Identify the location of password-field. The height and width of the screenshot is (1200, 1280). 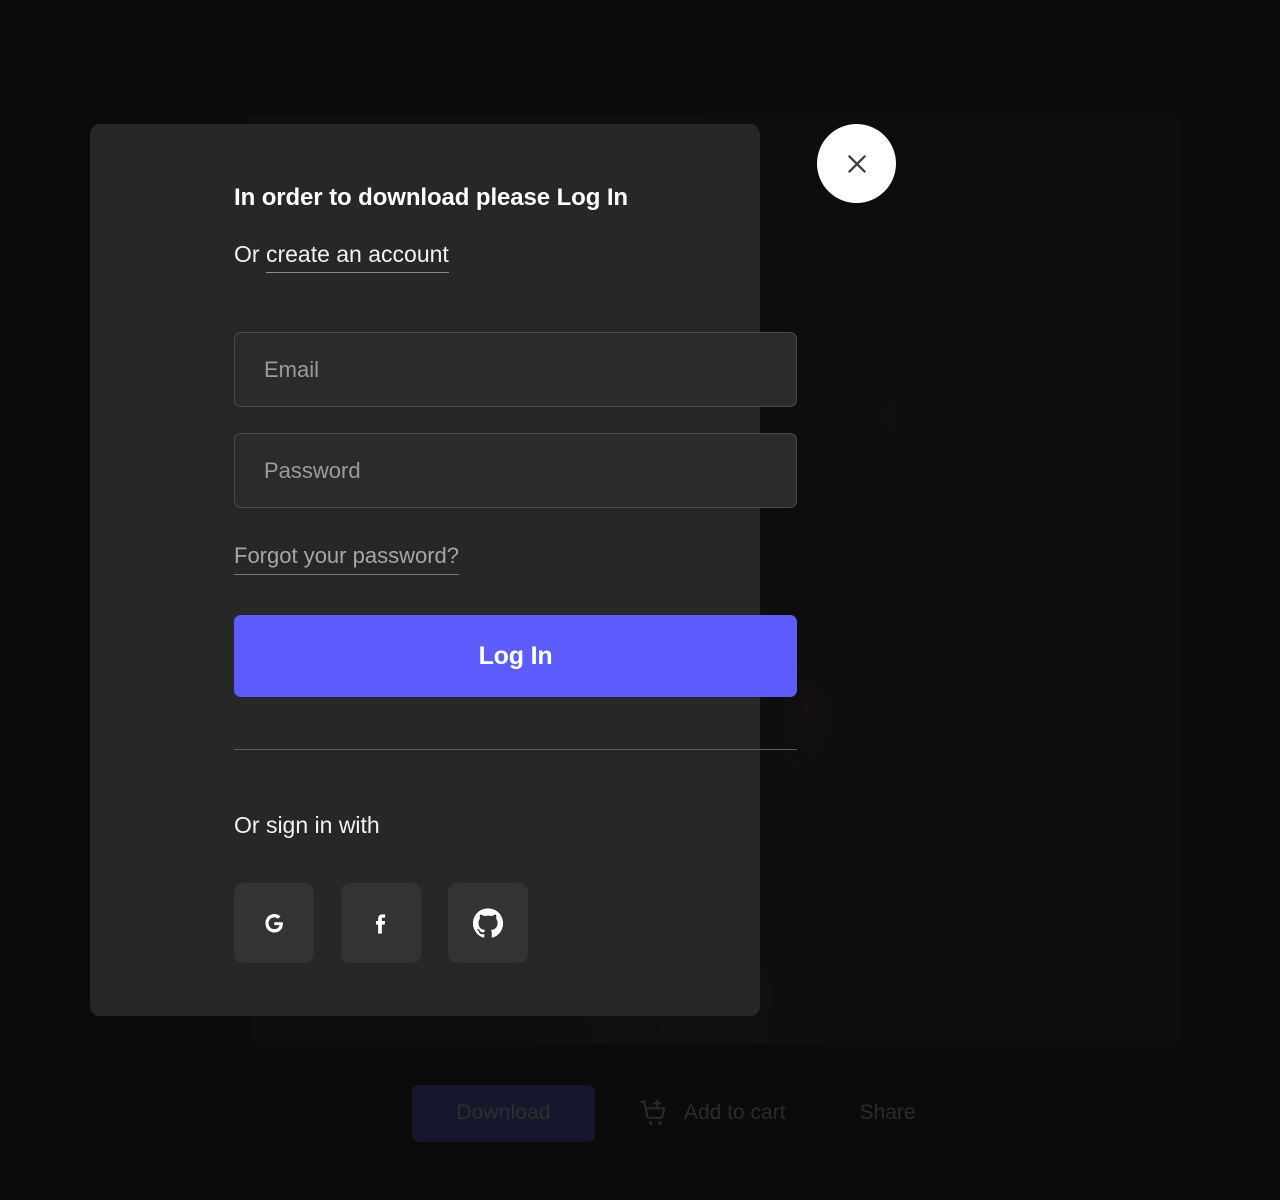
(515, 470).